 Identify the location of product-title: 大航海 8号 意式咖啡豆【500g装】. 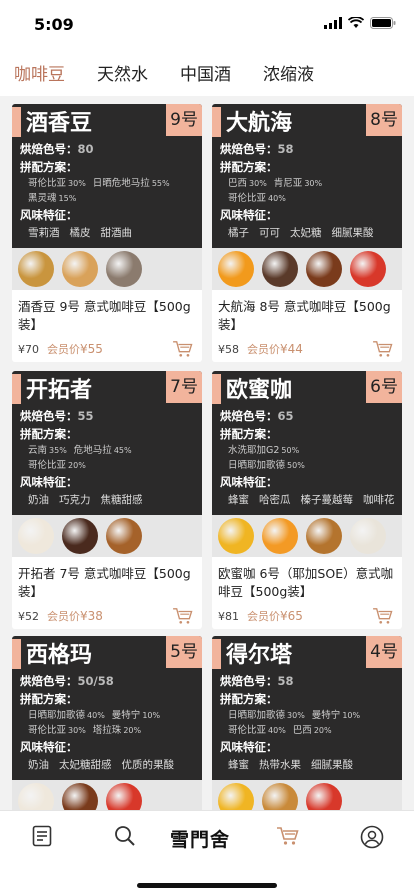
(307, 313).